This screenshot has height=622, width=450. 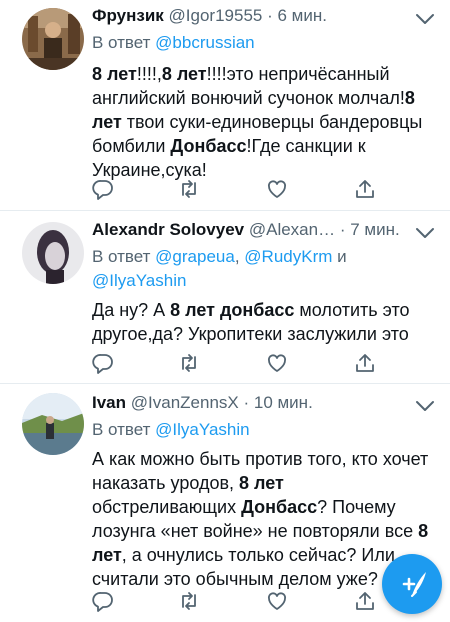 I want to click on compose-tweet-button, so click(x=412, y=584).